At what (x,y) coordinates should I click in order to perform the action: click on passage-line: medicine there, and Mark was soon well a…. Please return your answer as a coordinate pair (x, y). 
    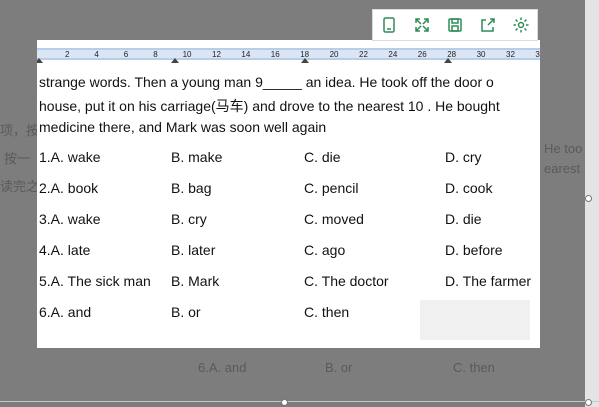
    Looking at the image, I should click on (183, 127).